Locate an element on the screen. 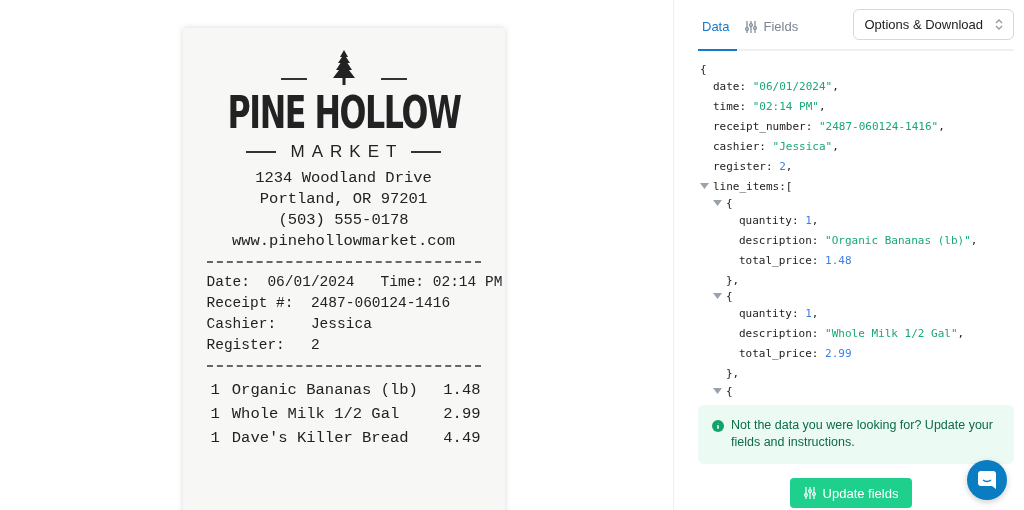 The height and width of the screenshot is (510, 1024). receipt-detail: Date: 06/01/2024 Time: 02:14 PM is located at coordinates (354, 282).